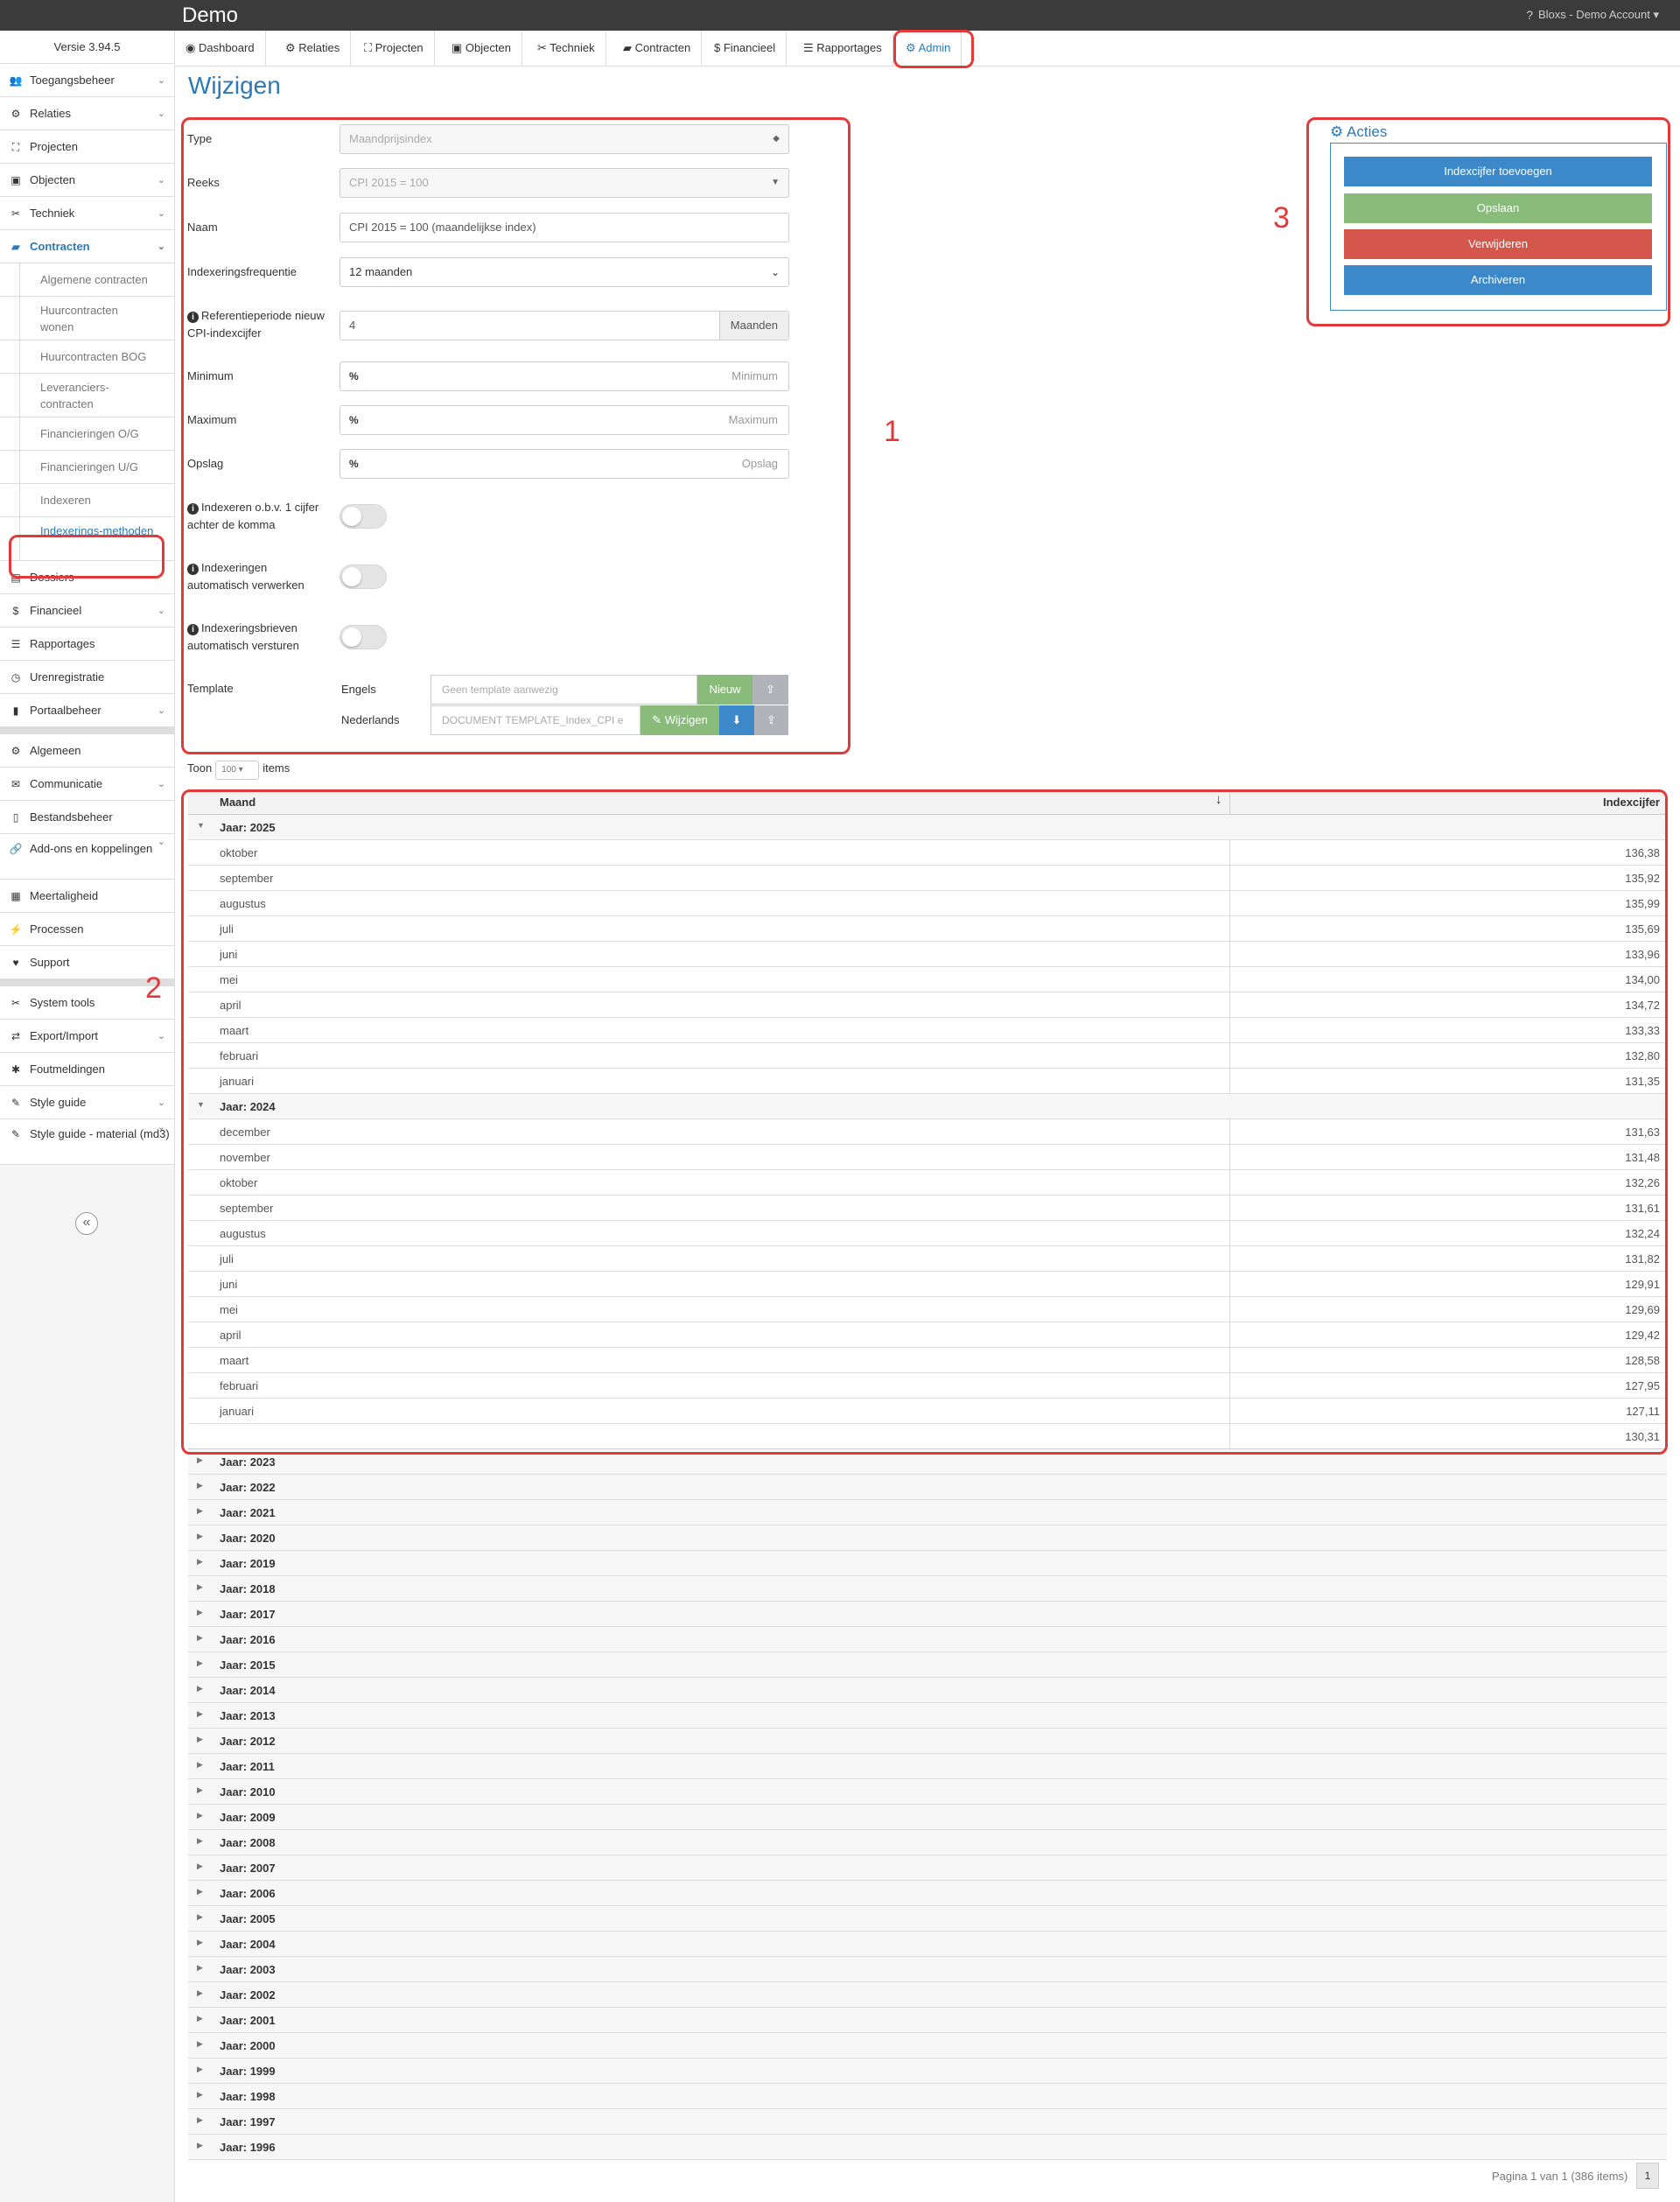 The width and height of the screenshot is (1680, 2202). What do you see at coordinates (210, 16) in the screenshot?
I see `app-brand: Demo` at bounding box center [210, 16].